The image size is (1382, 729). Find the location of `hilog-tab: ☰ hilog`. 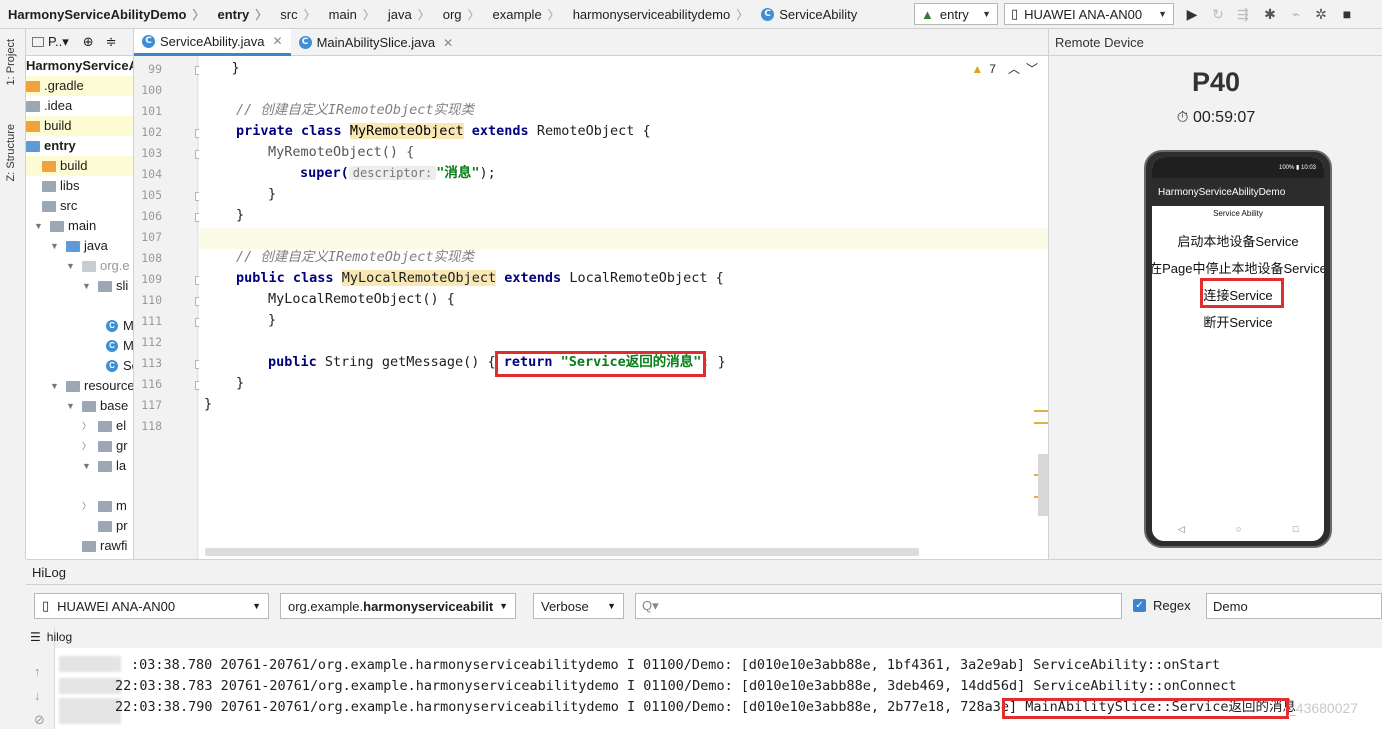

hilog-tab: ☰ hilog is located at coordinates (51, 637).